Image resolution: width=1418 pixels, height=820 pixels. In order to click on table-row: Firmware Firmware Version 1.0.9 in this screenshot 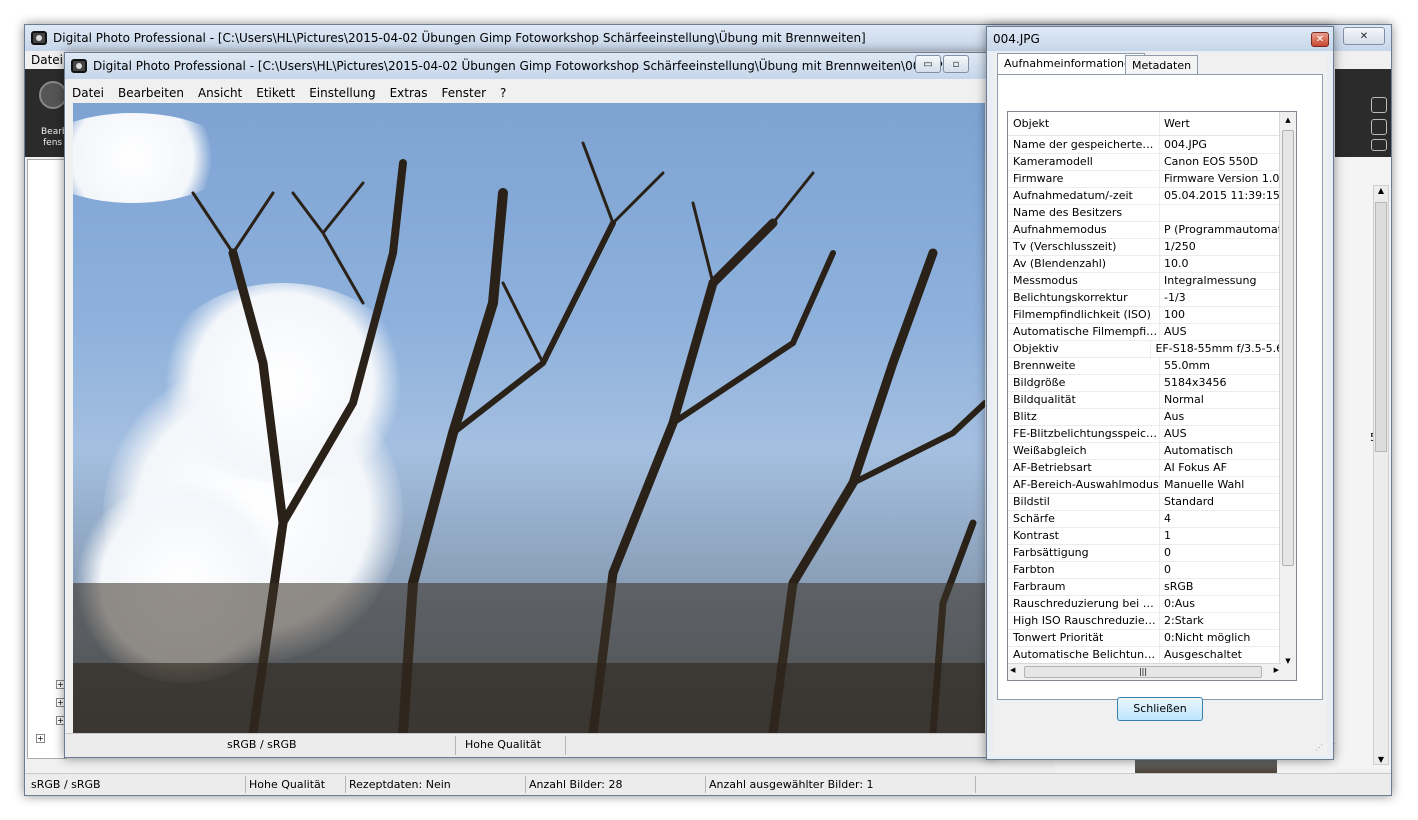, I will do `click(1152, 179)`.